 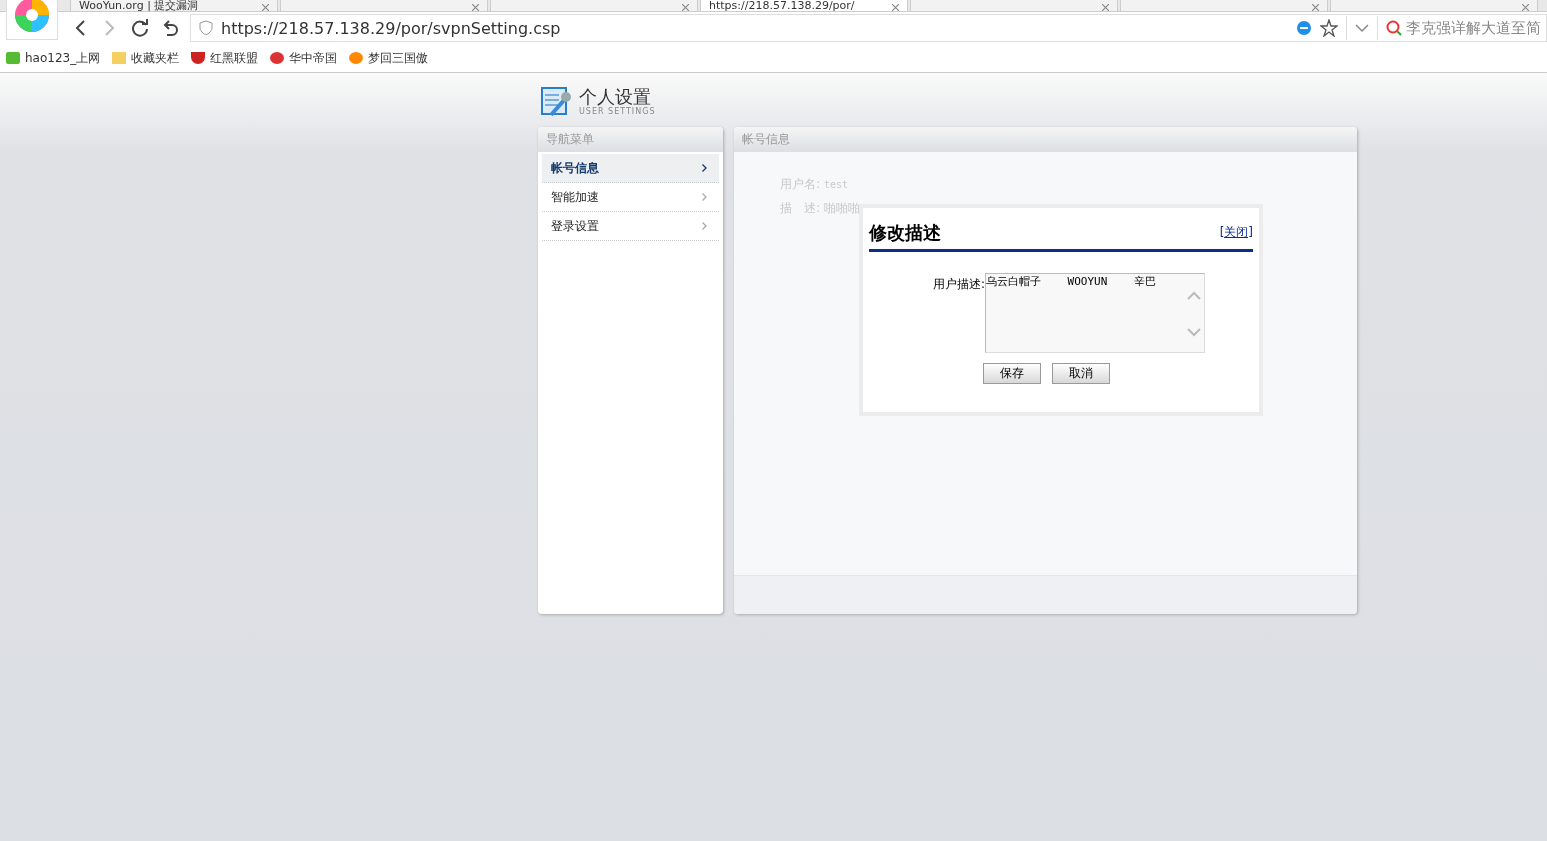 I want to click on dialog-title: 修改描述, so click(x=905, y=232).